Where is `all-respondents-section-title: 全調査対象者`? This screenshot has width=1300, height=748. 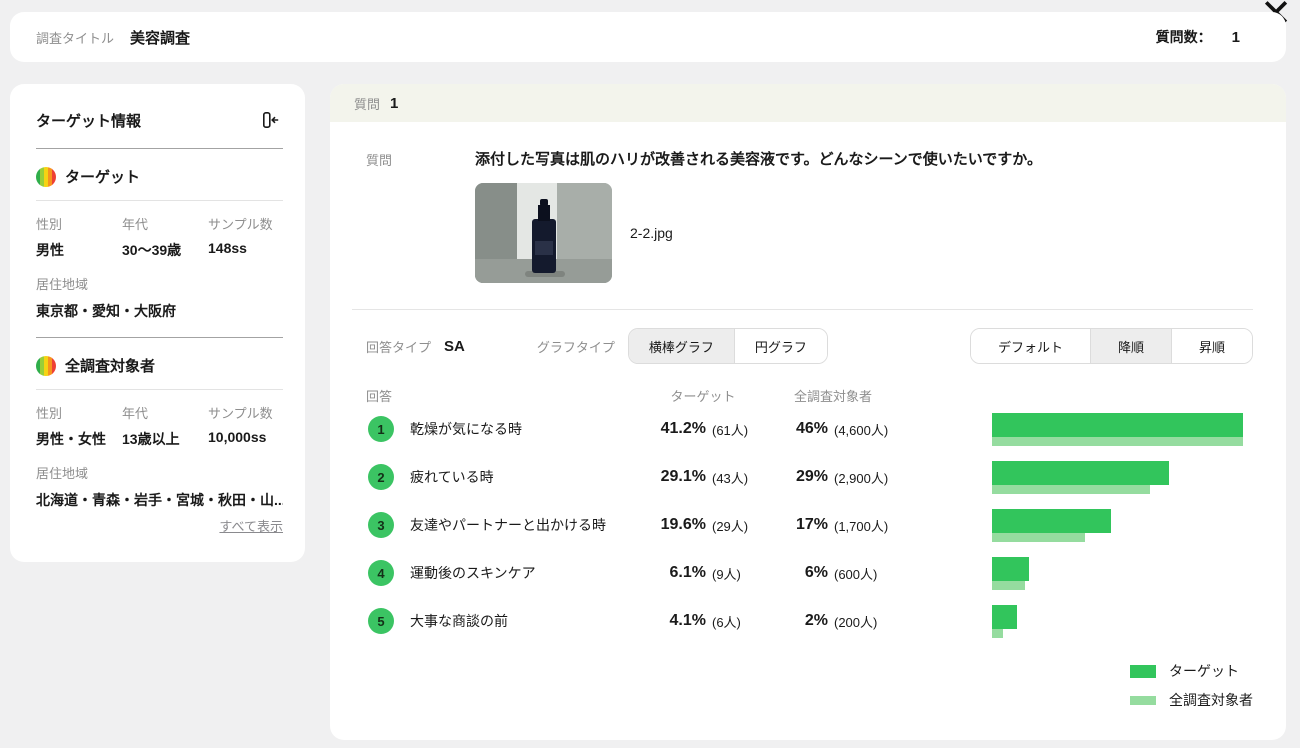
all-respondents-section-title: 全調査対象者 is located at coordinates (110, 366).